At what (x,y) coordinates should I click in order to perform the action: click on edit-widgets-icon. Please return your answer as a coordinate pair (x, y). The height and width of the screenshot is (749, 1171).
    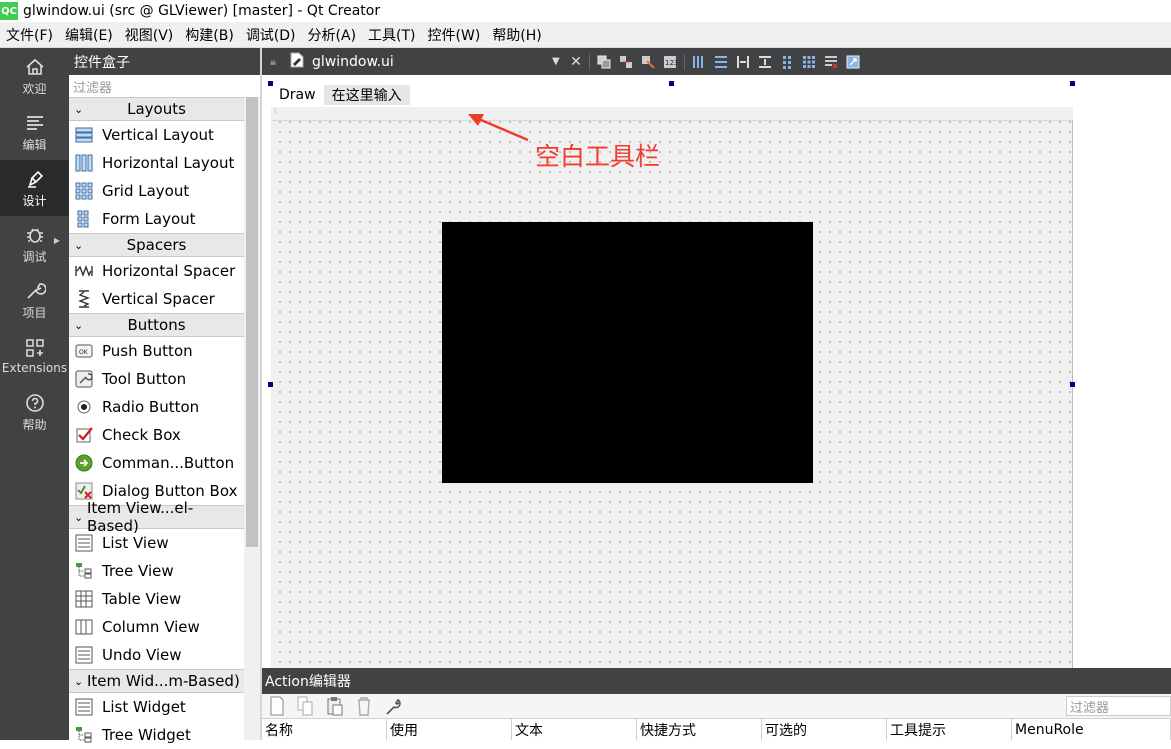
    Looking at the image, I should click on (604, 62).